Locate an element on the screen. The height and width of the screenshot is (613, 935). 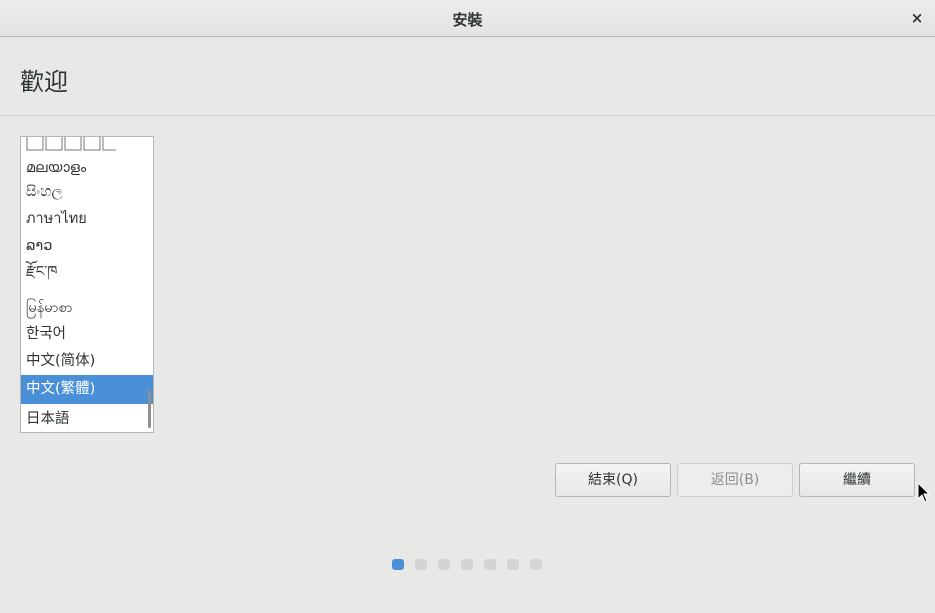
header-divider is located at coordinates (467, 115).